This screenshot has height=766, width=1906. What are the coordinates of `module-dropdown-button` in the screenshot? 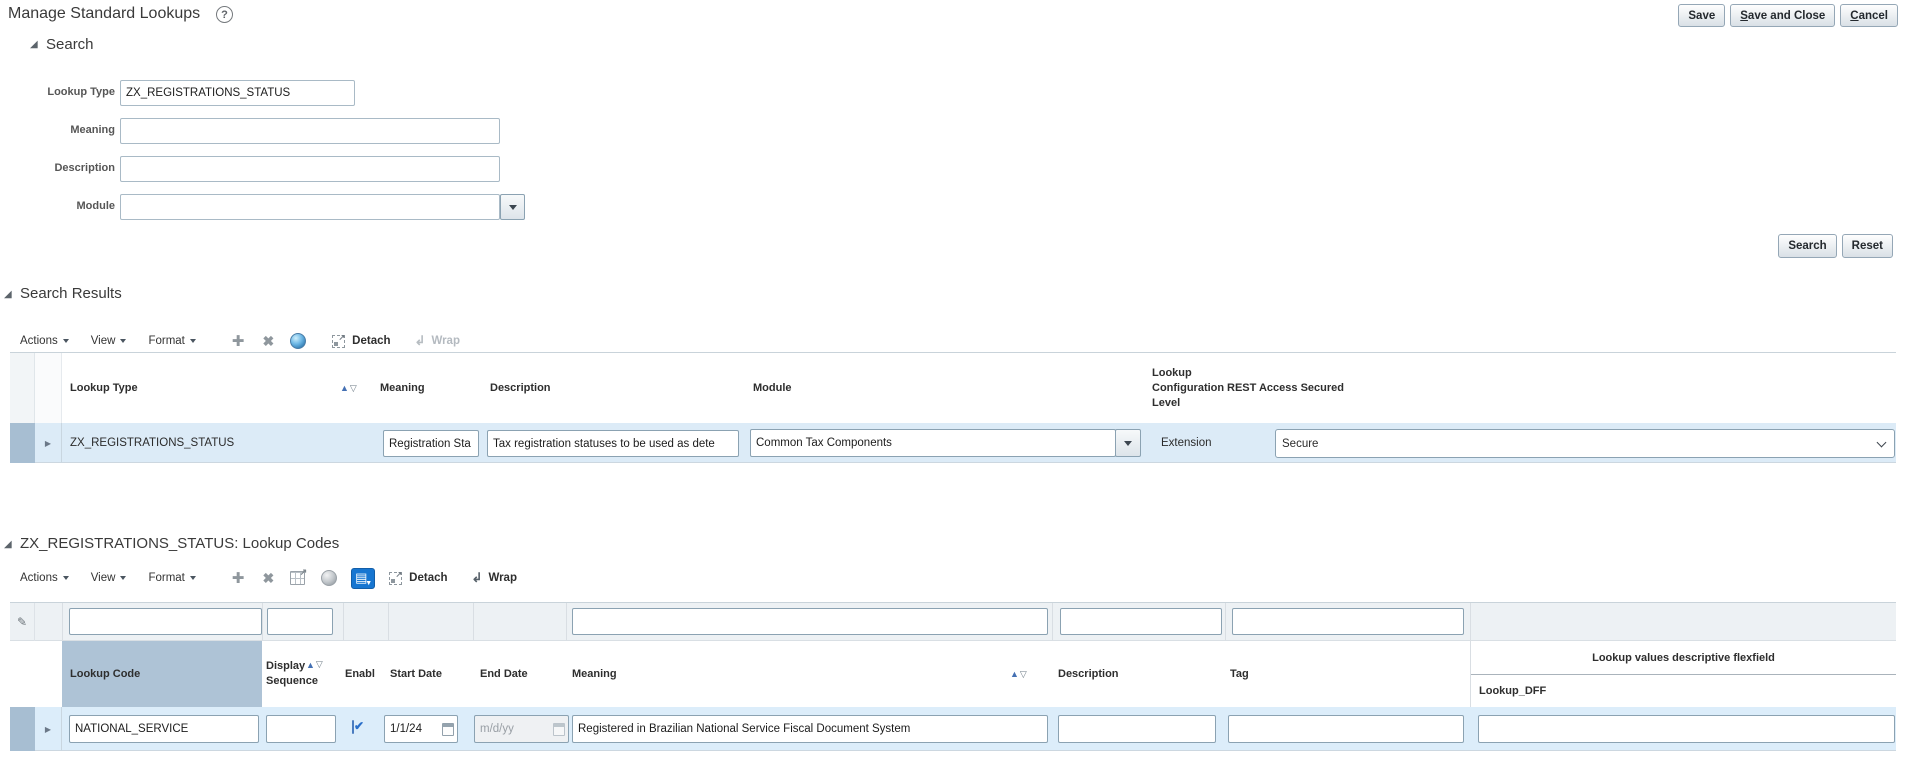 It's located at (512, 207).